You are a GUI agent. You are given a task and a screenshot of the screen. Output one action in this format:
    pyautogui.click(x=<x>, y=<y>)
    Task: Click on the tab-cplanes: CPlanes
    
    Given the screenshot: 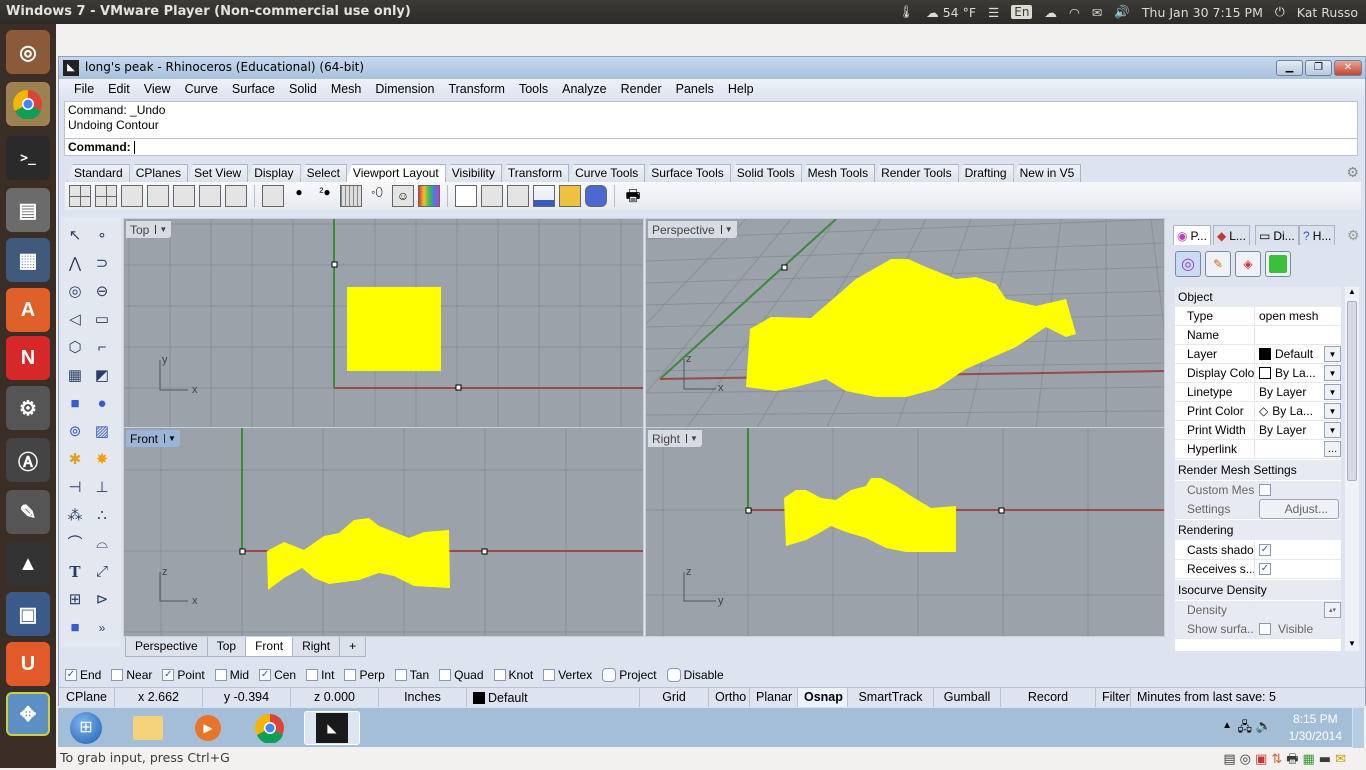 What is the action you would take?
    pyautogui.click(x=158, y=173)
    